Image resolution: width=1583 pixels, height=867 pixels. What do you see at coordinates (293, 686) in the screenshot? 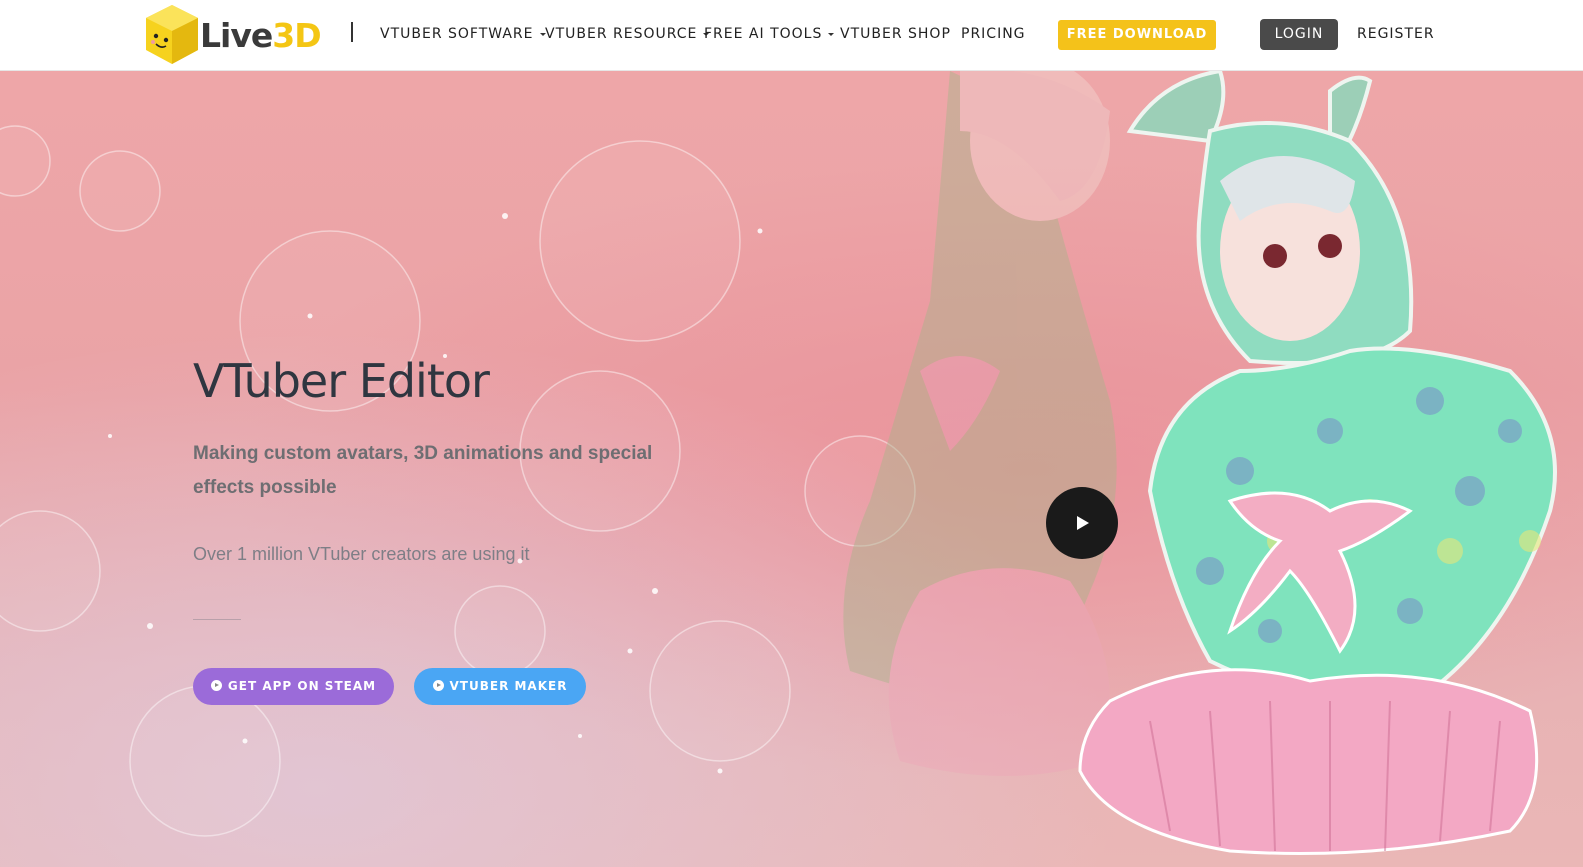
I see `get-app-on-steam-button: GET APP ON STEAM` at bounding box center [293, 686].